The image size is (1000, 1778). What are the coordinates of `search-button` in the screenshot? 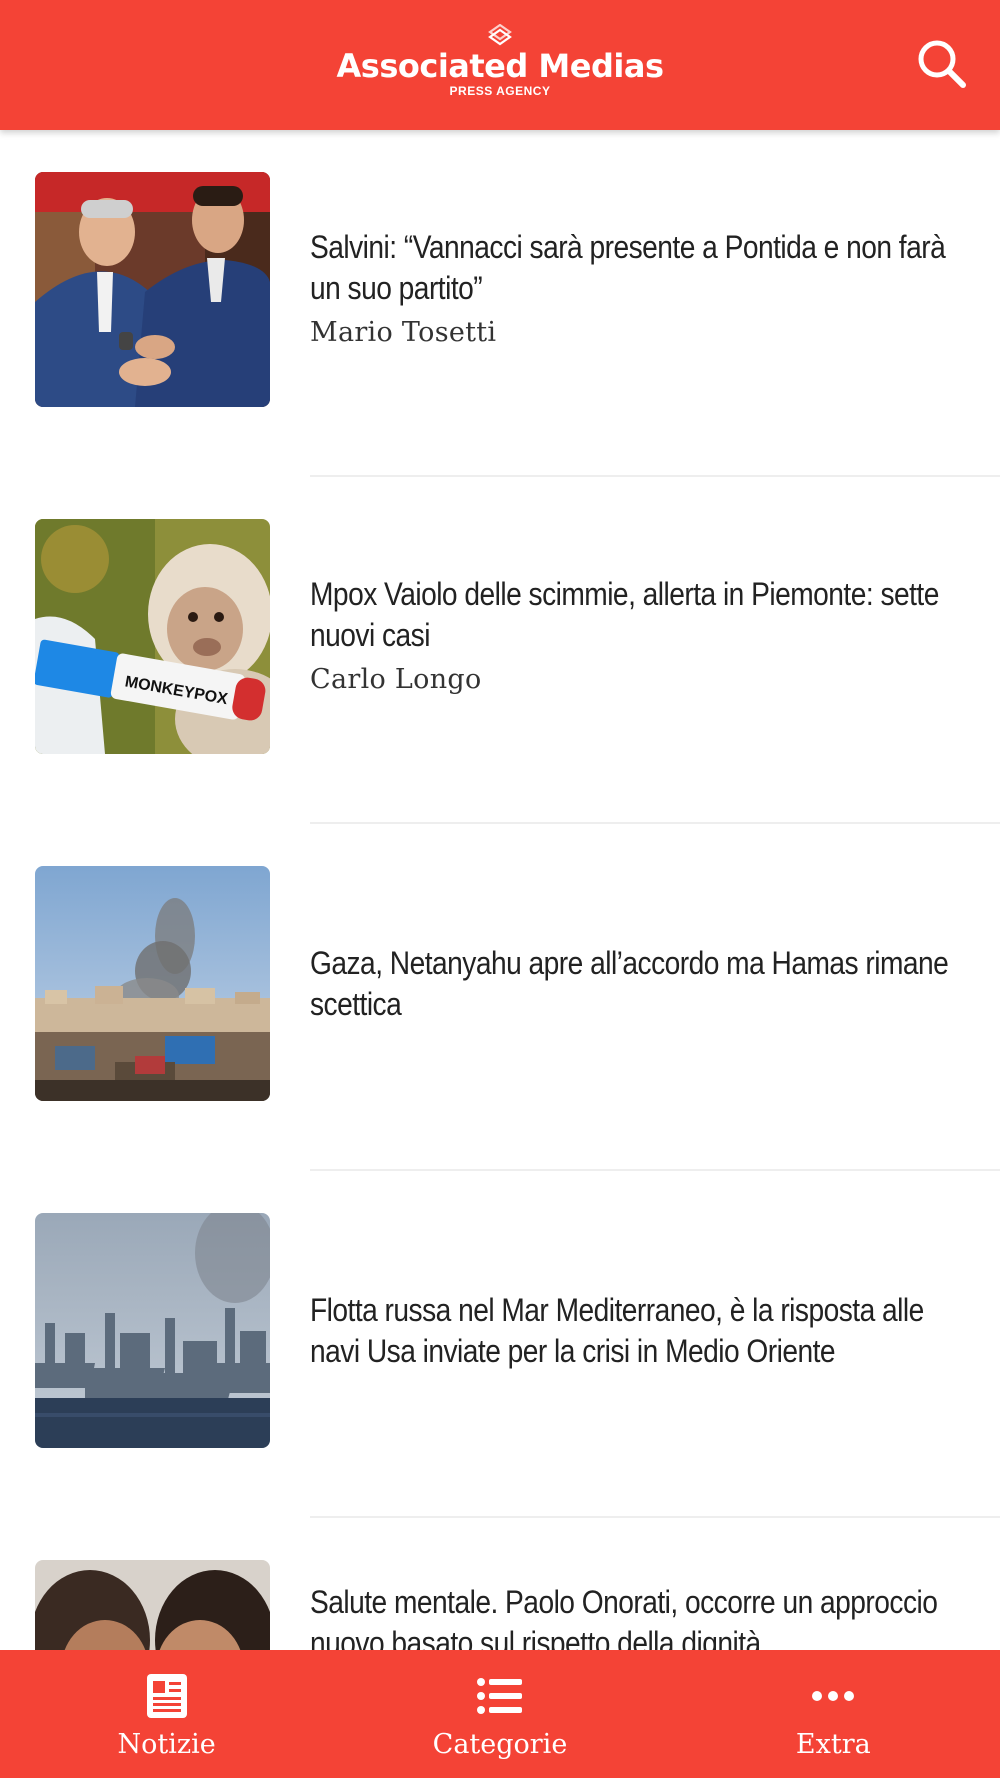 It's located at (942, 64).